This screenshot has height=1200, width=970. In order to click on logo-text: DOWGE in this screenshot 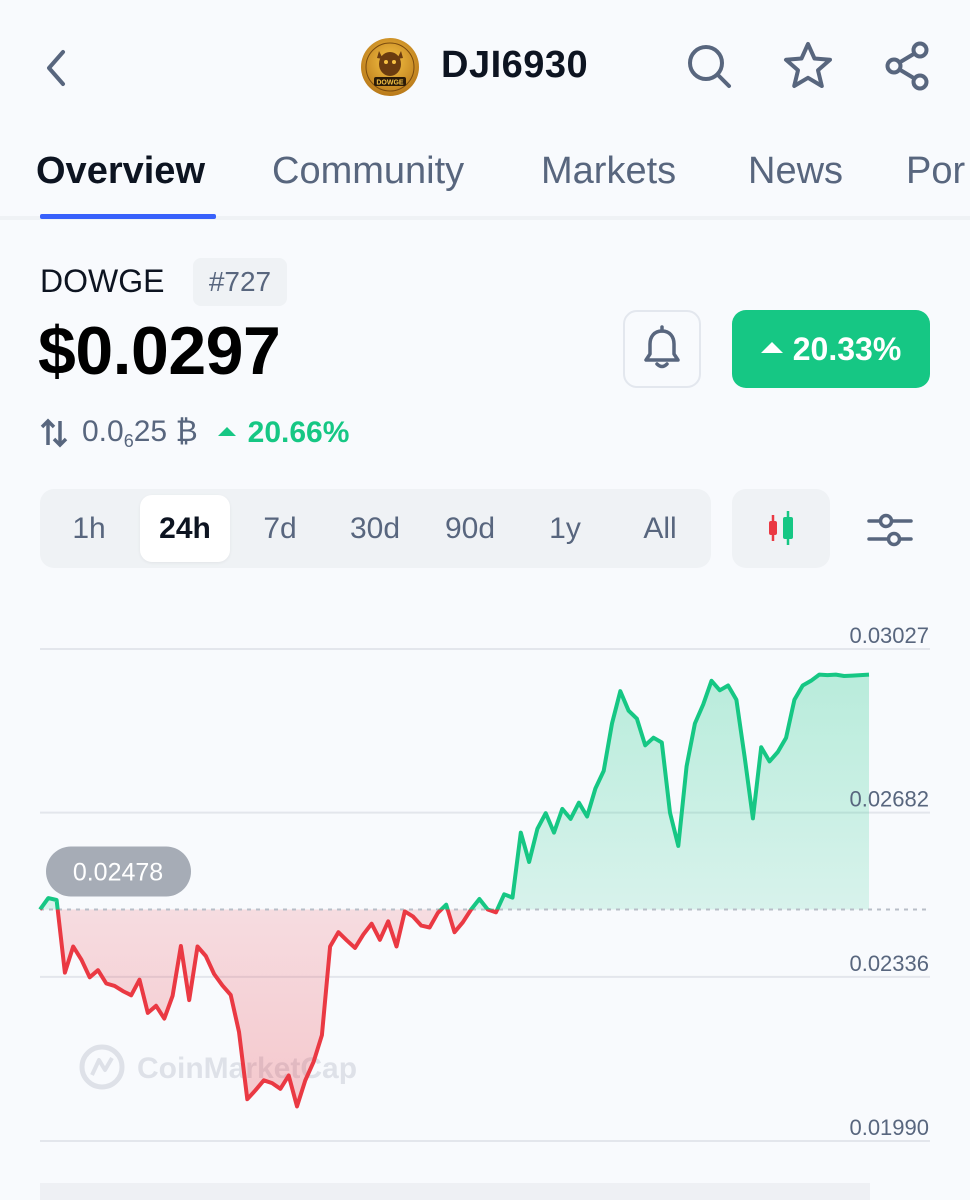, I will do `click(390, 83)`.